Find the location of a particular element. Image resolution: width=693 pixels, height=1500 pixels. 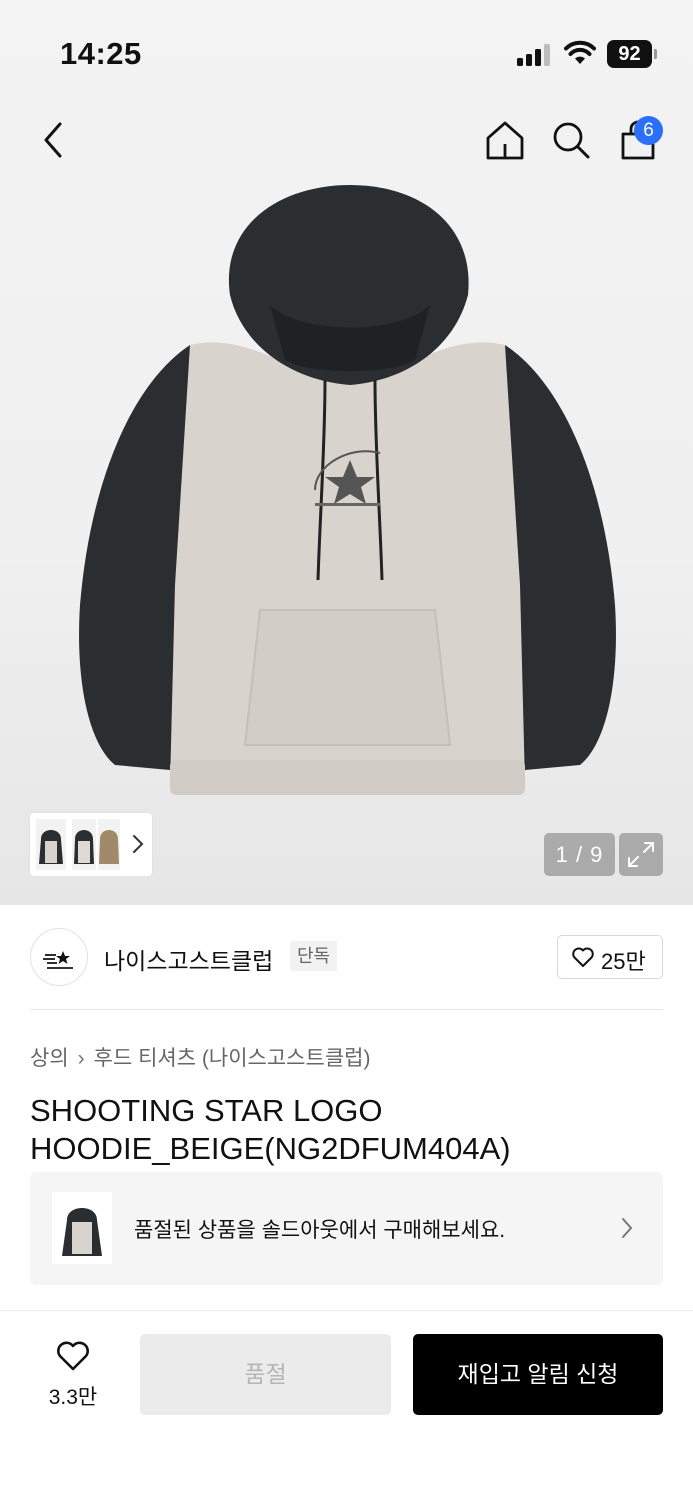

exclusive-tag: 단독 is located at coordinates (314, 956).